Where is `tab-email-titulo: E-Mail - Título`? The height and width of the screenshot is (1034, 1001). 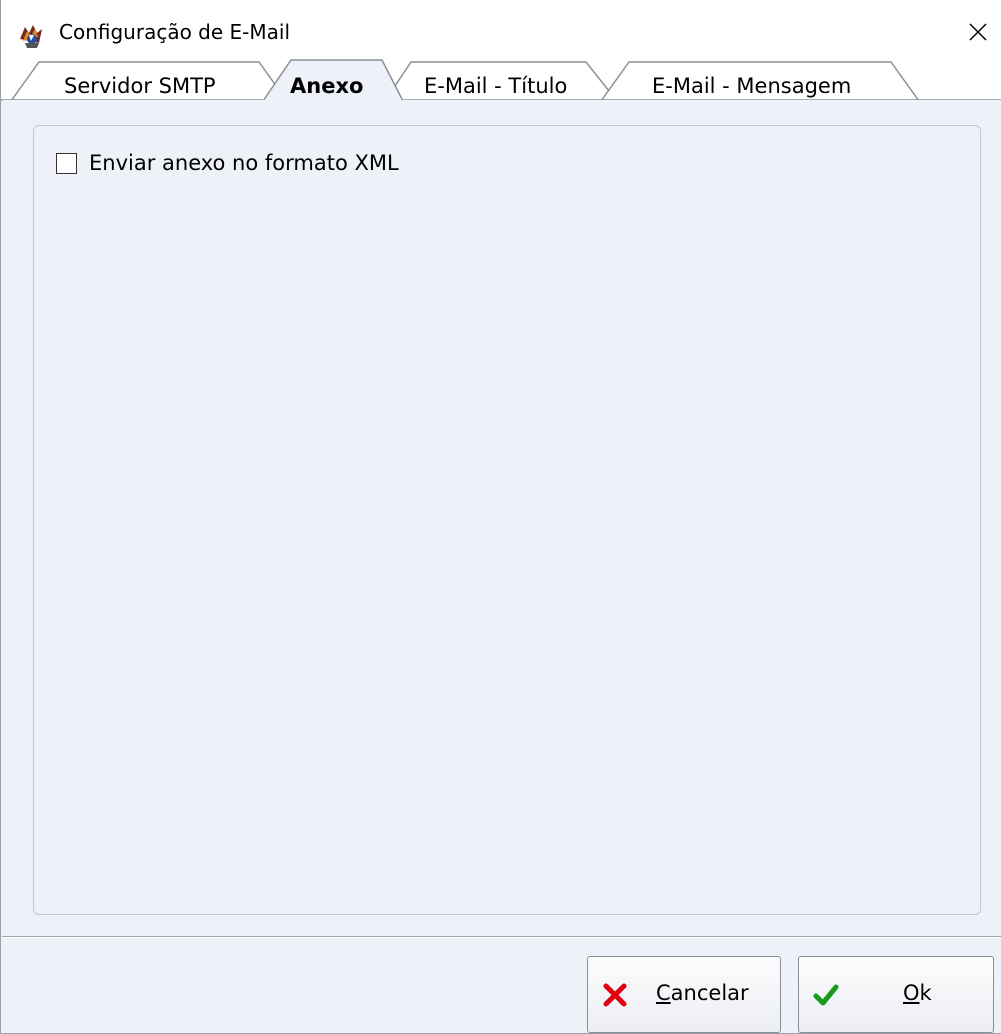
tab-email-titulo: E-Mail - Título is located at coordinates (495, 86).